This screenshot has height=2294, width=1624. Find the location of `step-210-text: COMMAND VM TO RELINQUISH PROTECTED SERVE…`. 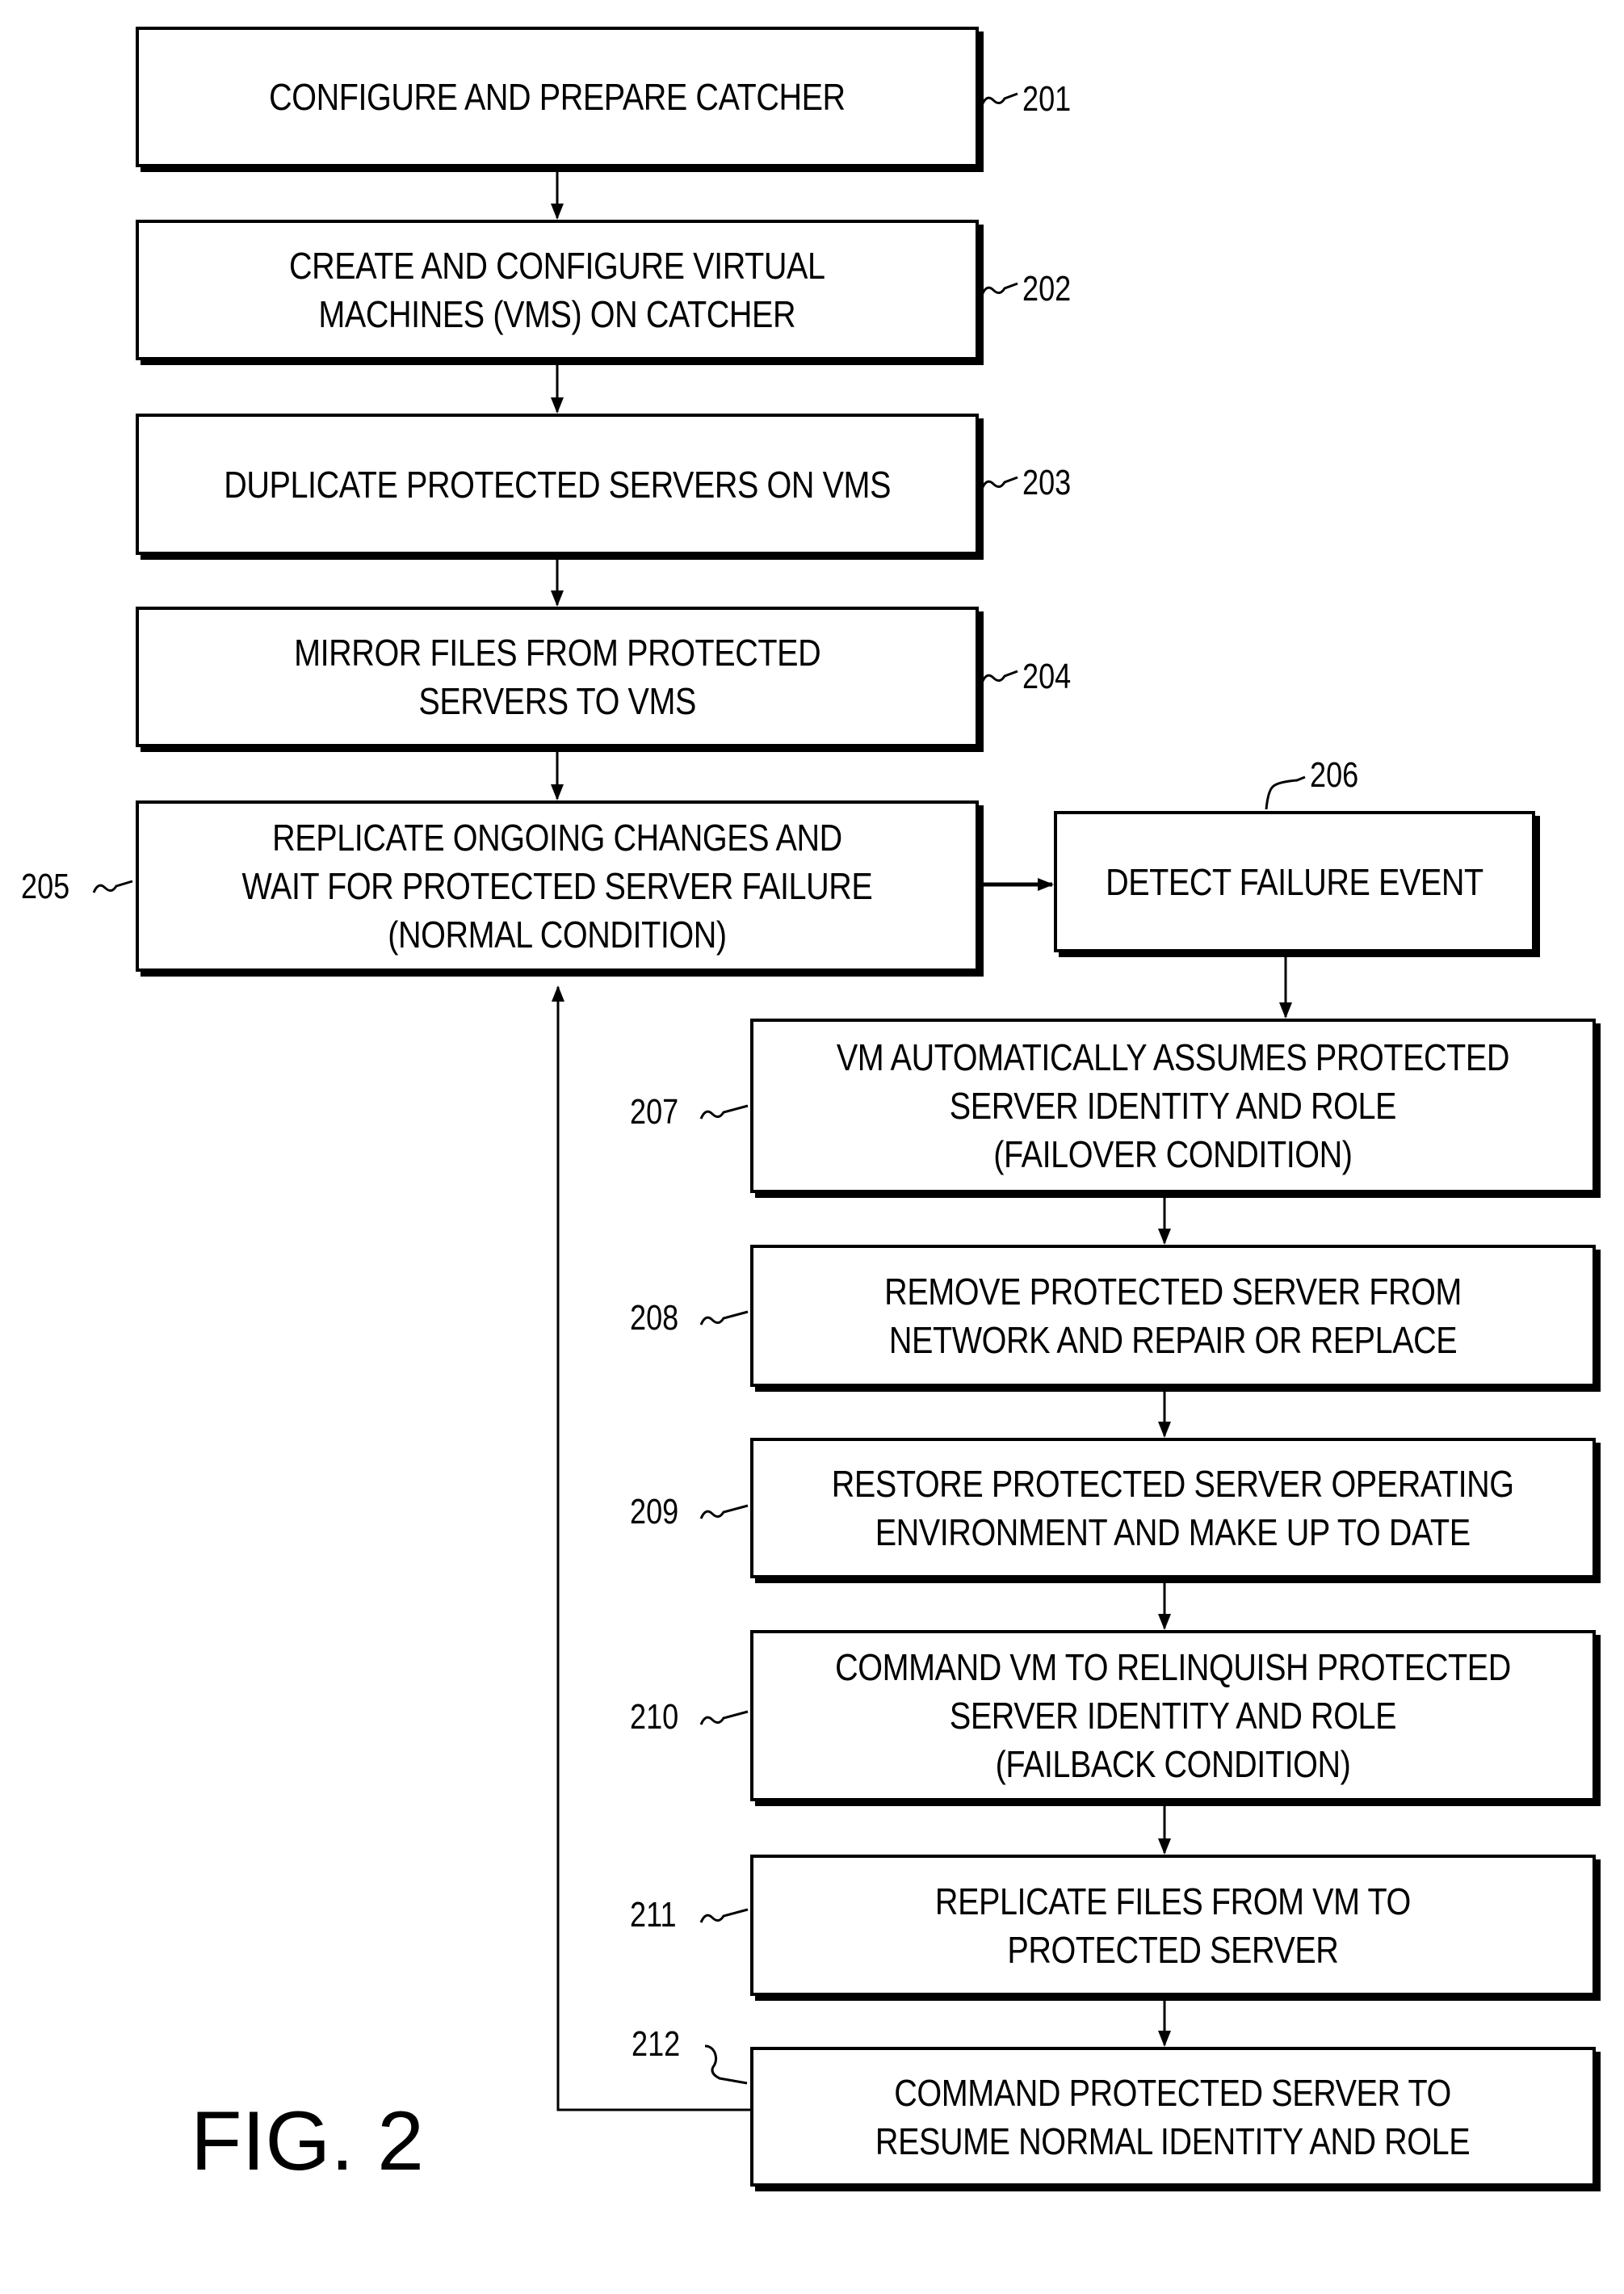

step-210-text: COMMAND VM TO RELINQUISH PROTECTED SERVE… is located at coordinates (1173, 1715).